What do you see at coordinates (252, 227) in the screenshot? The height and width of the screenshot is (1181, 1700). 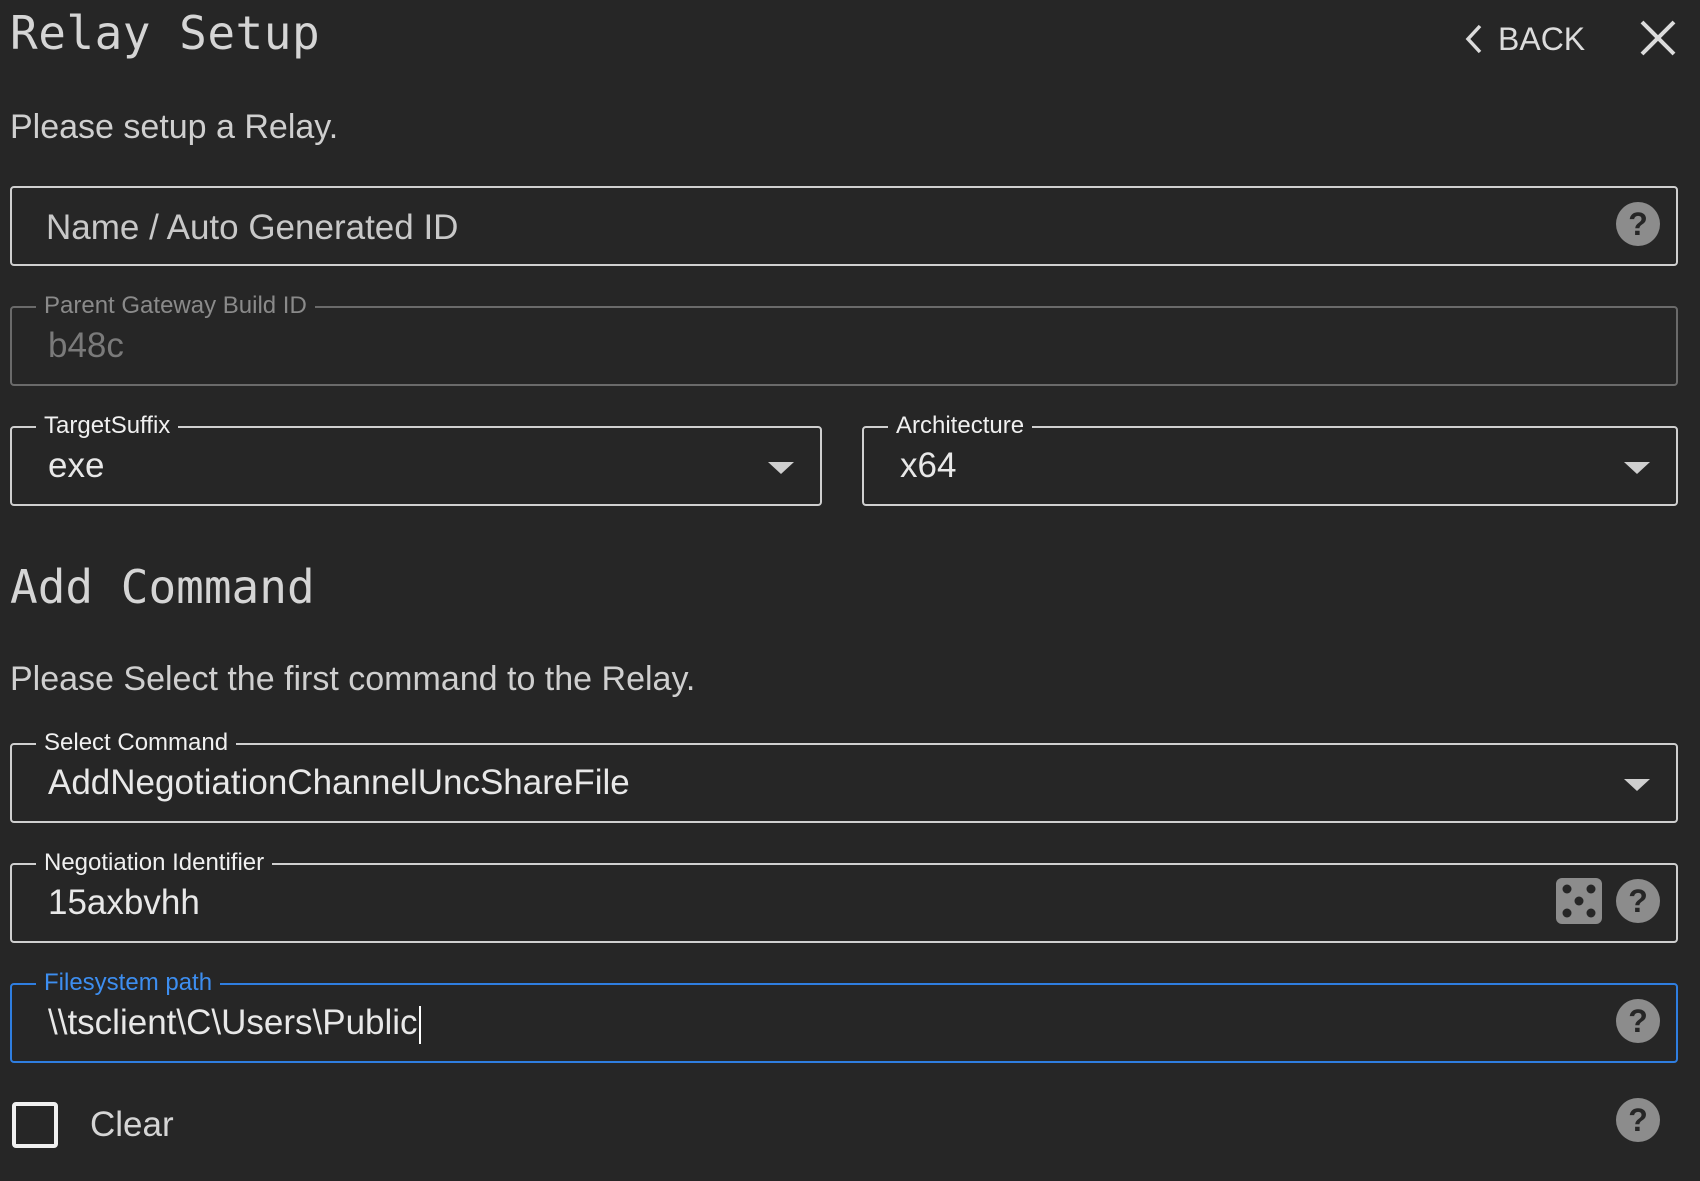 I see `name-placeholder: Name / Auto Generated ID` at bounding box center [252, 227].